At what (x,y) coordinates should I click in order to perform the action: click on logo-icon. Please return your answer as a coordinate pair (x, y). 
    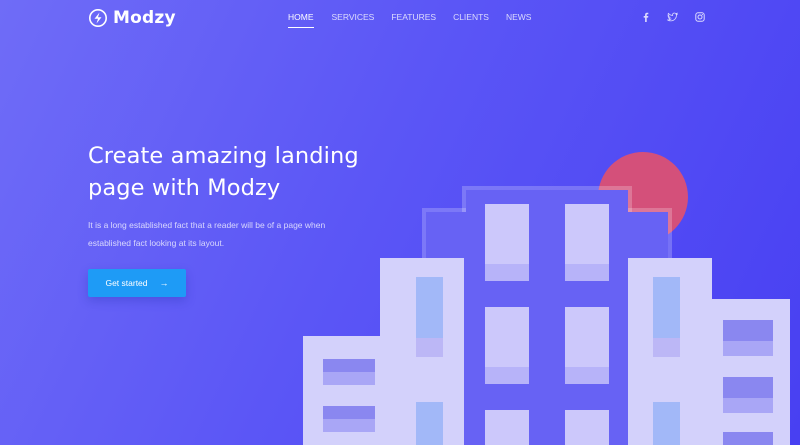
    Looking at the image, I should click on (98, 18).